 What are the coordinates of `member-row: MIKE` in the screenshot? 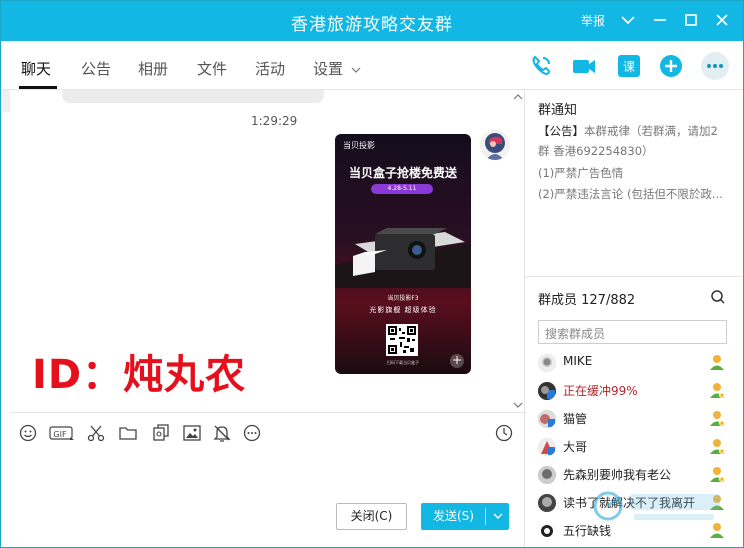 It's located at (638, 362).